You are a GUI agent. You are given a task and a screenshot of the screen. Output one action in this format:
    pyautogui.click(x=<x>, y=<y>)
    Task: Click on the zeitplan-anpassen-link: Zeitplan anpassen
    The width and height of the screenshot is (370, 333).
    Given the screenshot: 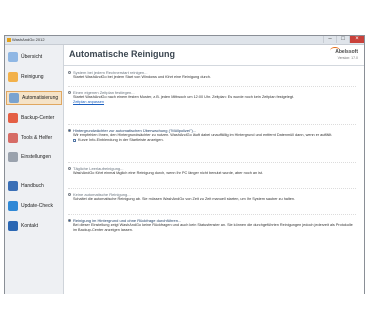 What is the action you would take?
    pyautogui.click(x=214, y=102)
    